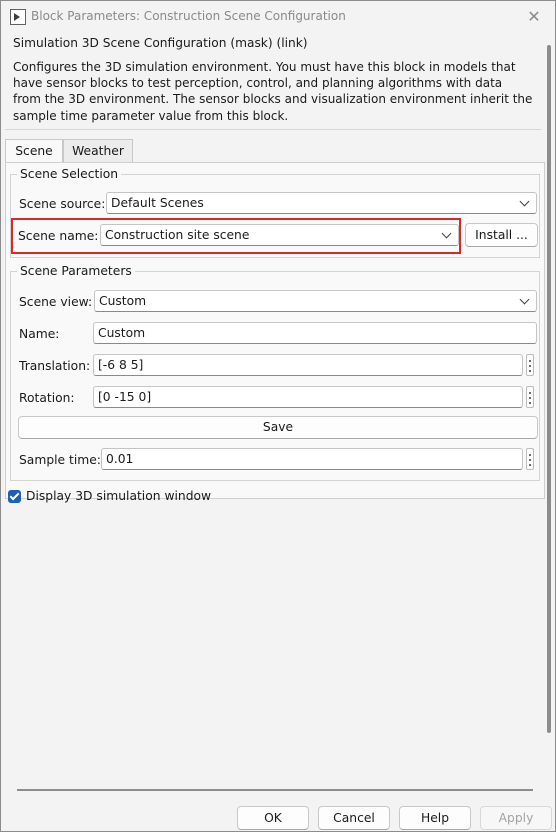 The width and height of the screenshot is (556, 832). What do you see at coordinates (530, 397) in the screenshot?
I see `rotation-more-button` at bounding box center [530, 397].